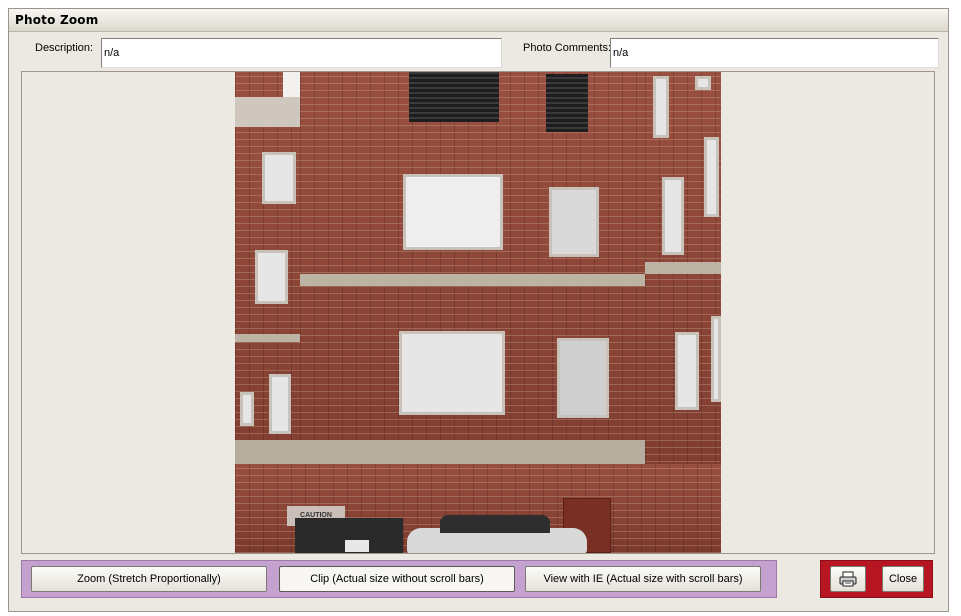  I want to click on window-title: Photo Zoom, so click(57, 20).